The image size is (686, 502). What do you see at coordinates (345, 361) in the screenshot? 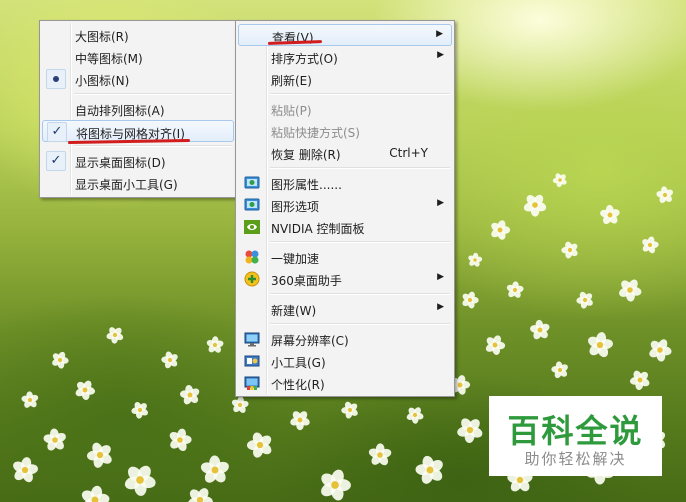
I see `menu-item-gadgets: 小工具(G)` at bounding box center [345, 361].